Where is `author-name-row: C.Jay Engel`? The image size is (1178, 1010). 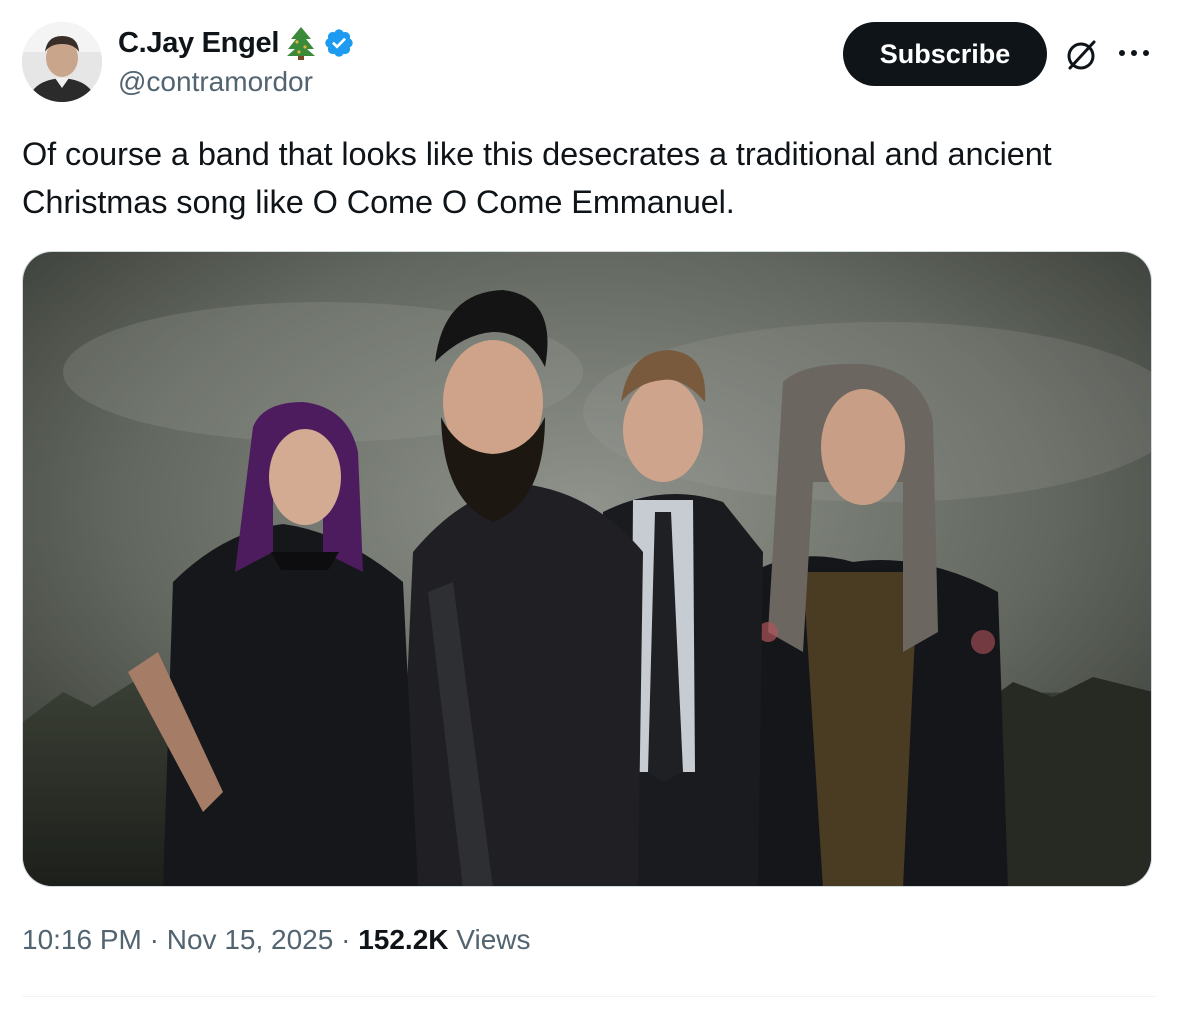
author-name-row: C.Jay Engel is located at coordinates (236, 43).